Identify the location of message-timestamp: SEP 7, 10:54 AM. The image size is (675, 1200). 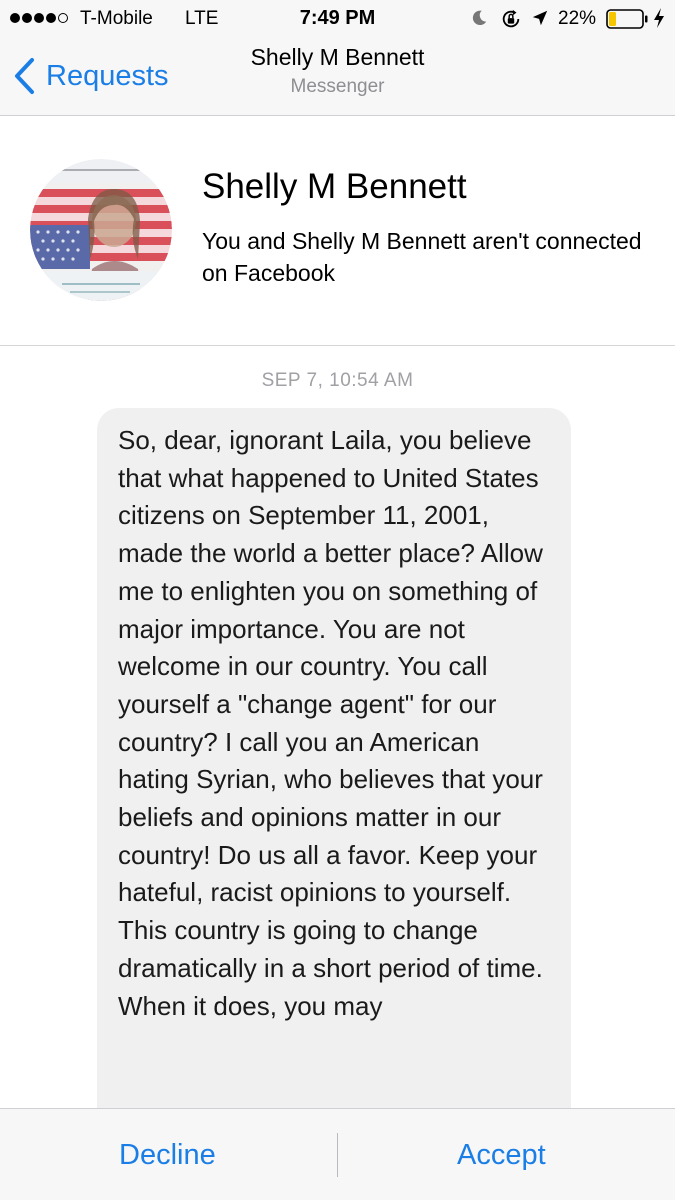
(337, 380).